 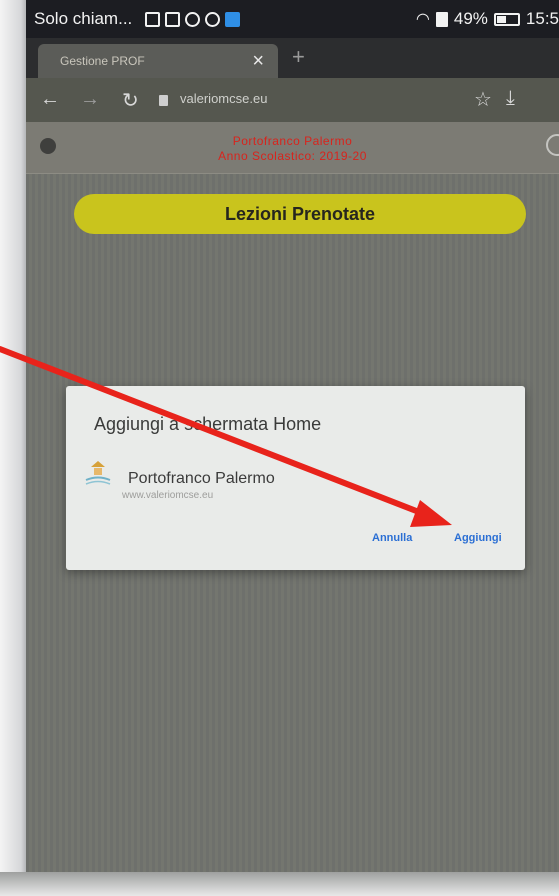 What do you see at coordinates (422, 19) in the screenshot?
I see `wifi-icon: ◠` at bounding box center [422, 19].